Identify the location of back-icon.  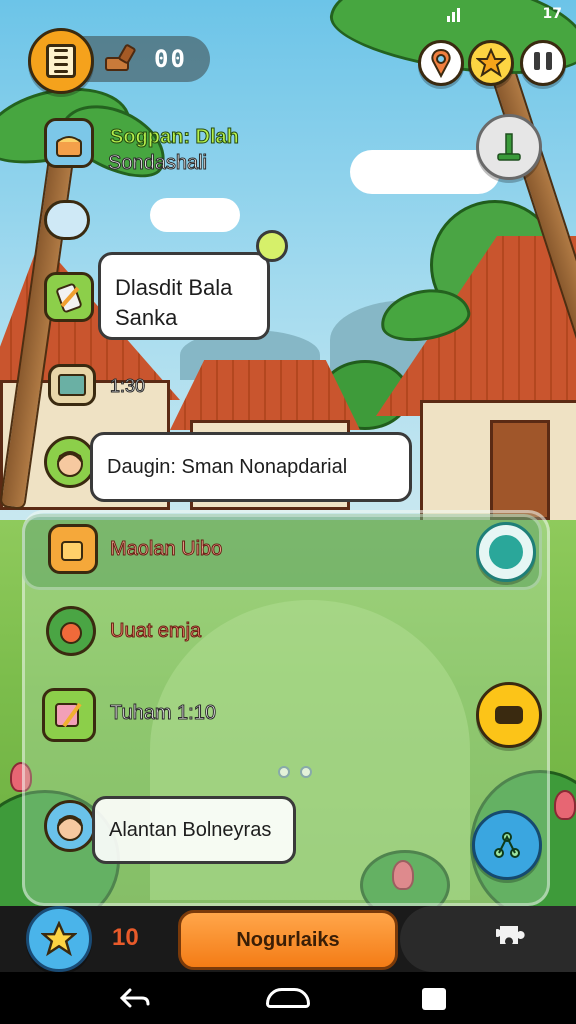
(135, 998).